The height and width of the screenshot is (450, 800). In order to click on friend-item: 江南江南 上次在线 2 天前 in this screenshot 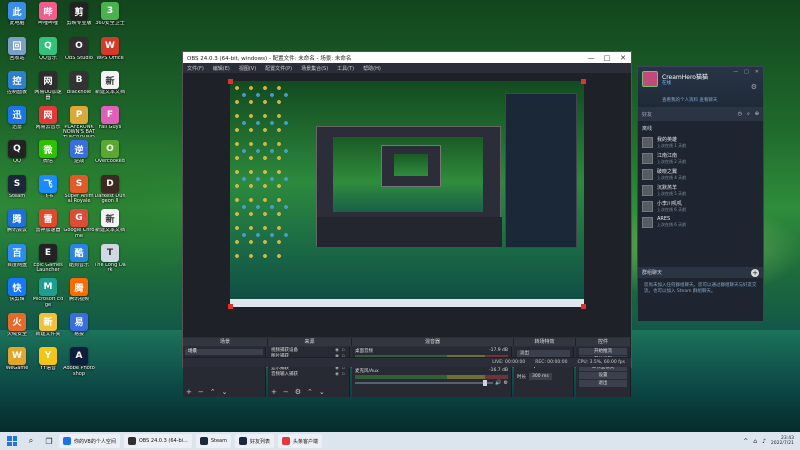, I will do `click(700, 158)`.